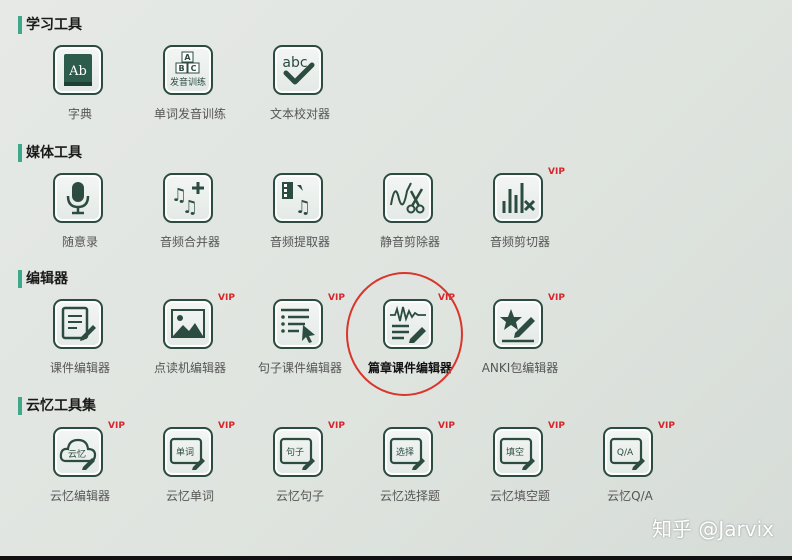 This screenshot has width=792, height=560. Describe the element at coordinates (396, 558) in the screenshot. I see `bottom-border` at that location.